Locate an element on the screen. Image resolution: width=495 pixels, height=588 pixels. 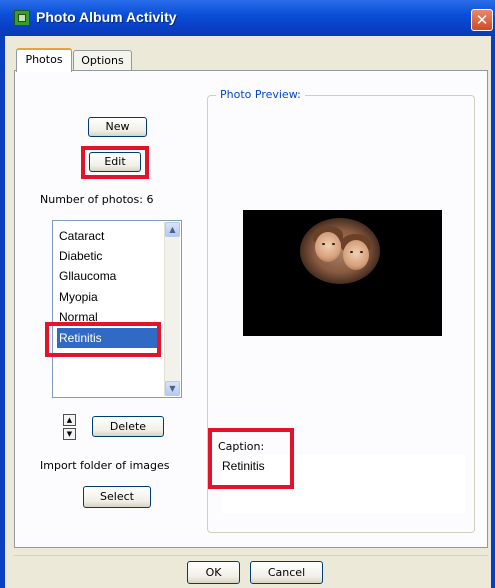
new-button: New is located at coordinates (117, 127).